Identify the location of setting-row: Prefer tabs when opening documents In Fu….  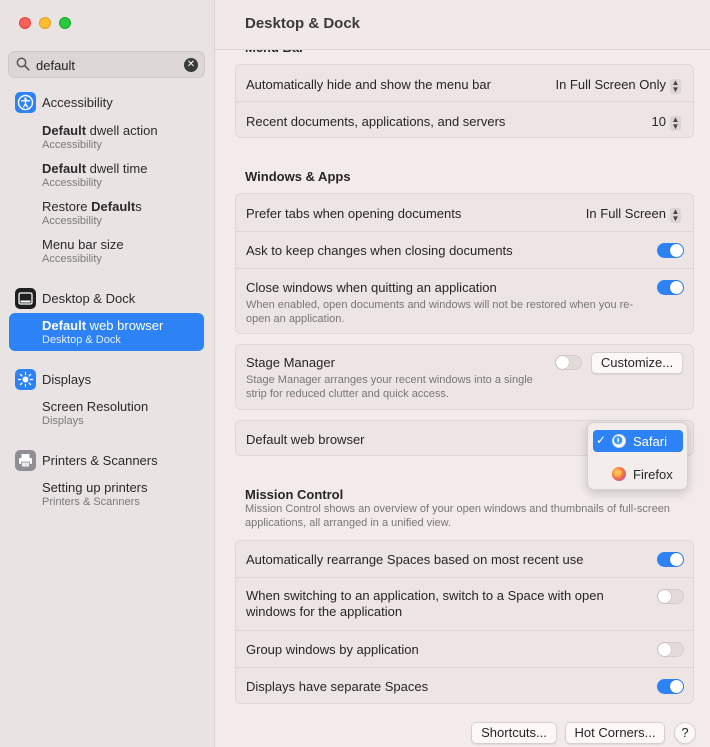
(464, 213).